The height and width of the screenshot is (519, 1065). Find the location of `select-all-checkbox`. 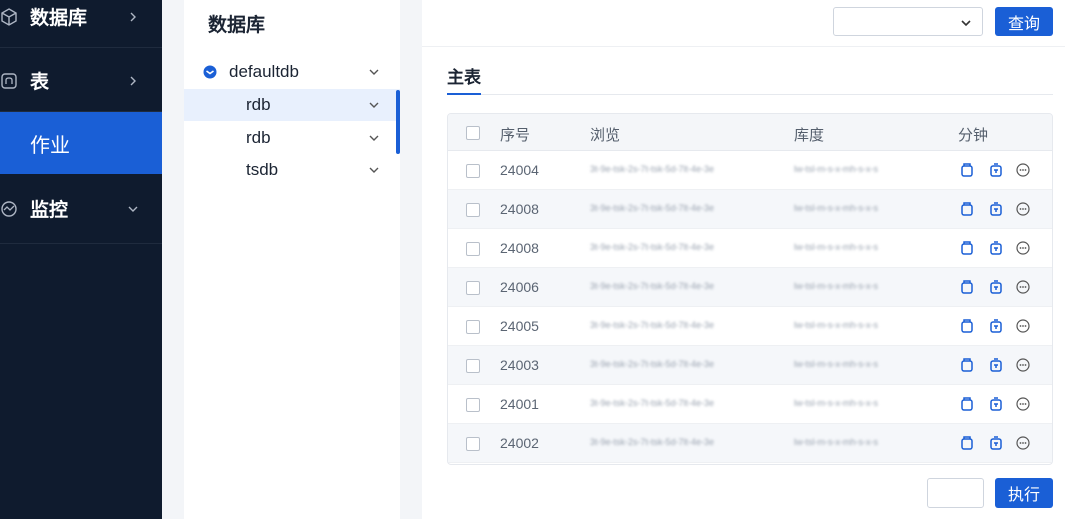

select-all-checkbox is located at coordinates (473, 133).